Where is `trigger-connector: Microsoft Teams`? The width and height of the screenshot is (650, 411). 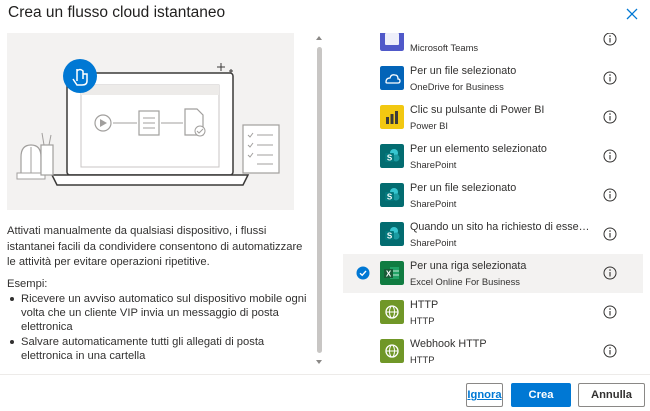
trigger-connector: Microsoft Teams is located at coordinates (444, 47).